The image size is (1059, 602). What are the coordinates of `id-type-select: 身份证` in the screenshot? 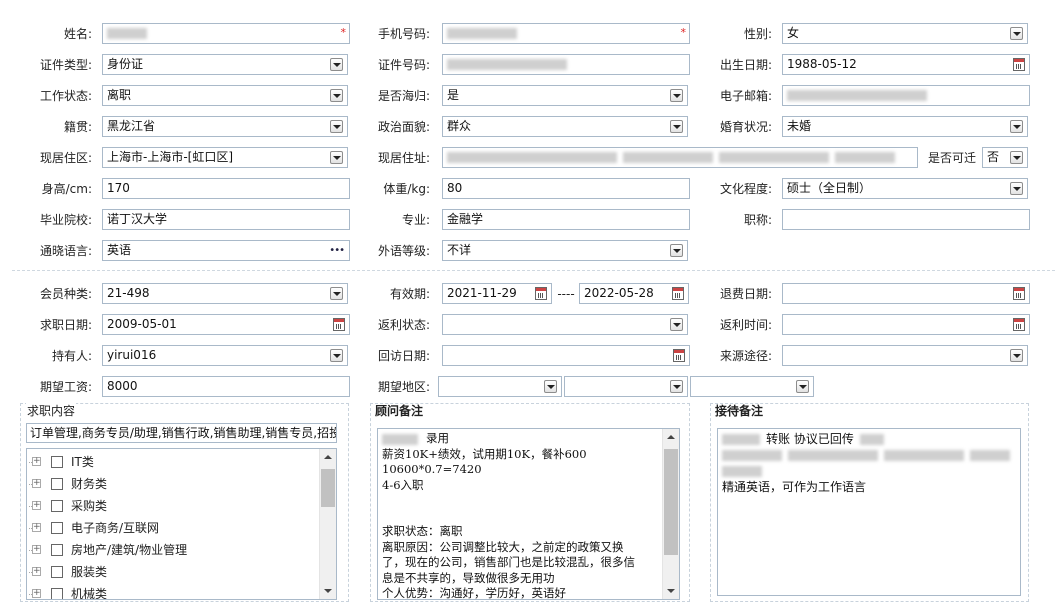 It's located at (225, 64).